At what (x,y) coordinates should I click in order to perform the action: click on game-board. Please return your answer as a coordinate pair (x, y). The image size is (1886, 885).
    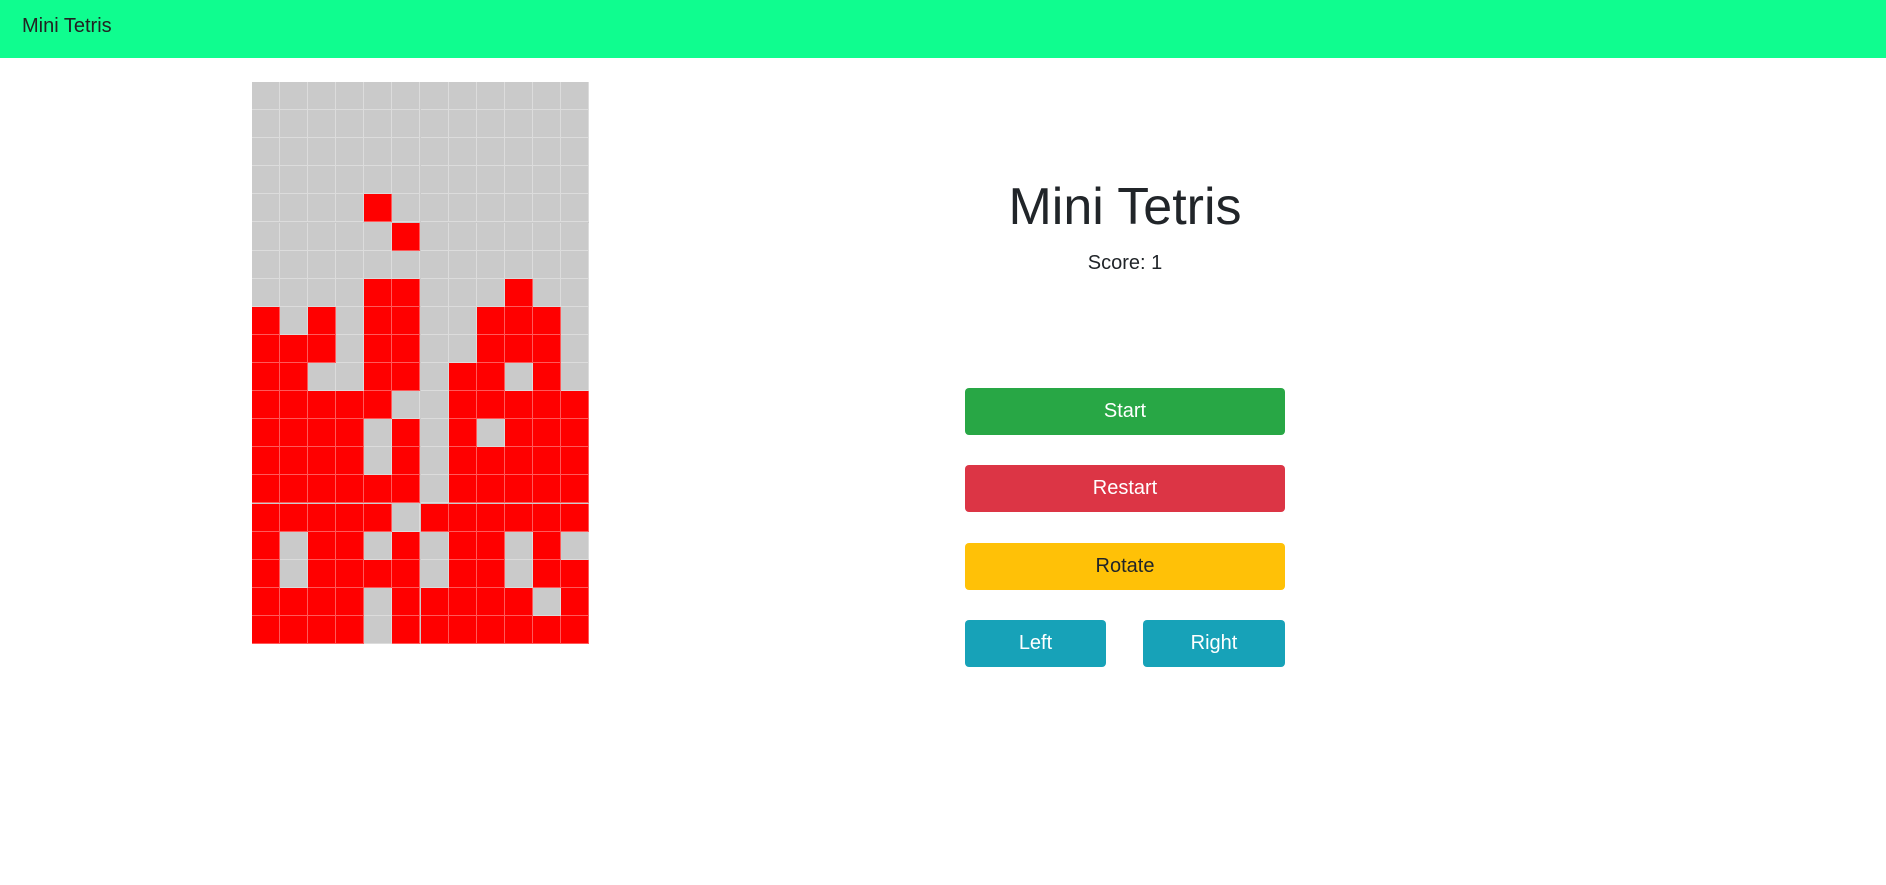
    Looking at the image, I should click on (420, 363).